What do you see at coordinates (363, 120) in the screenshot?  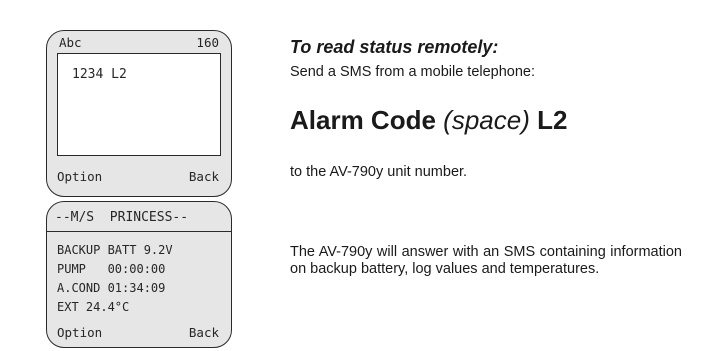 I see `command-alarm-code: Alarm Code` at bounding box center [363, 120].